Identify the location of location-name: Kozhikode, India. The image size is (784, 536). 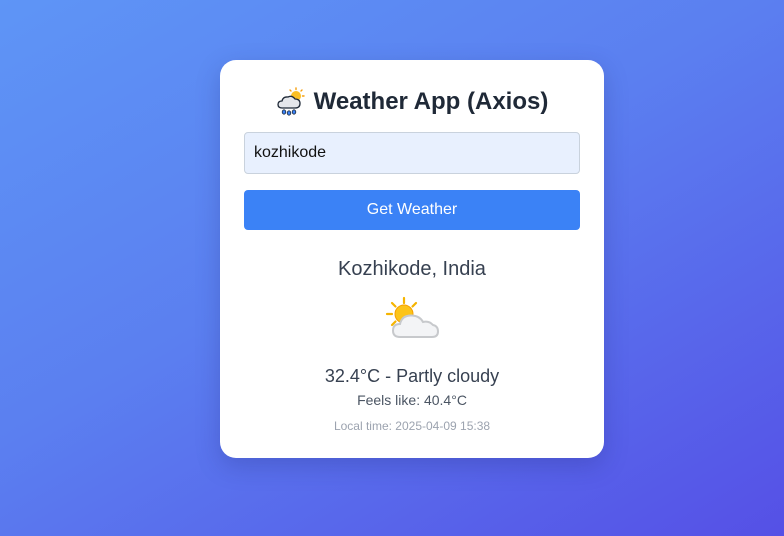
(412, 269).